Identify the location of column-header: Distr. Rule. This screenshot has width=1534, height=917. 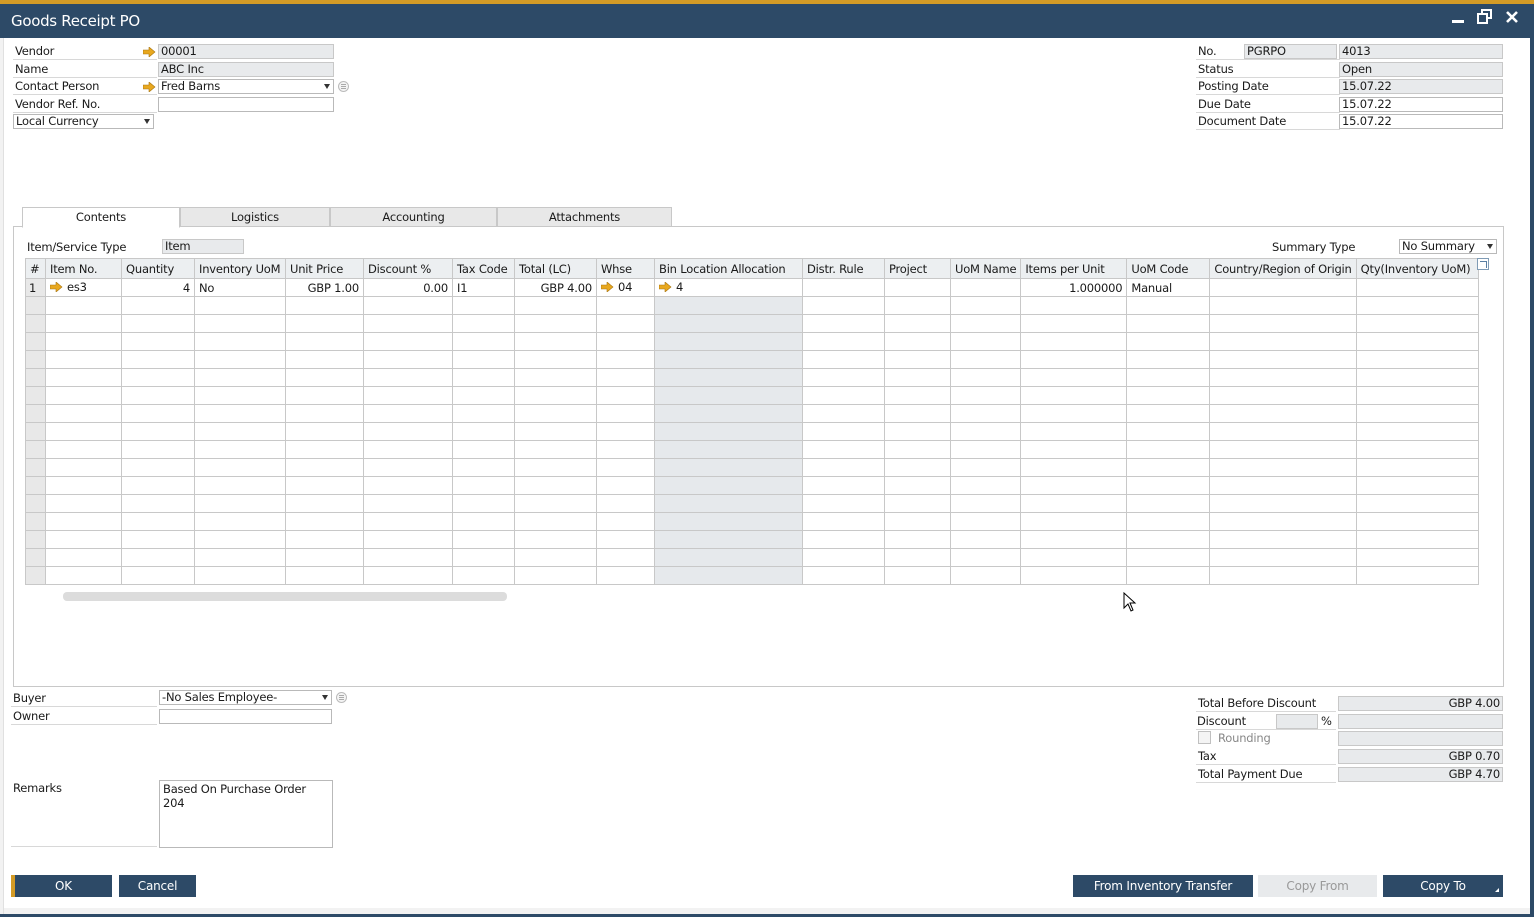
(843, 268).